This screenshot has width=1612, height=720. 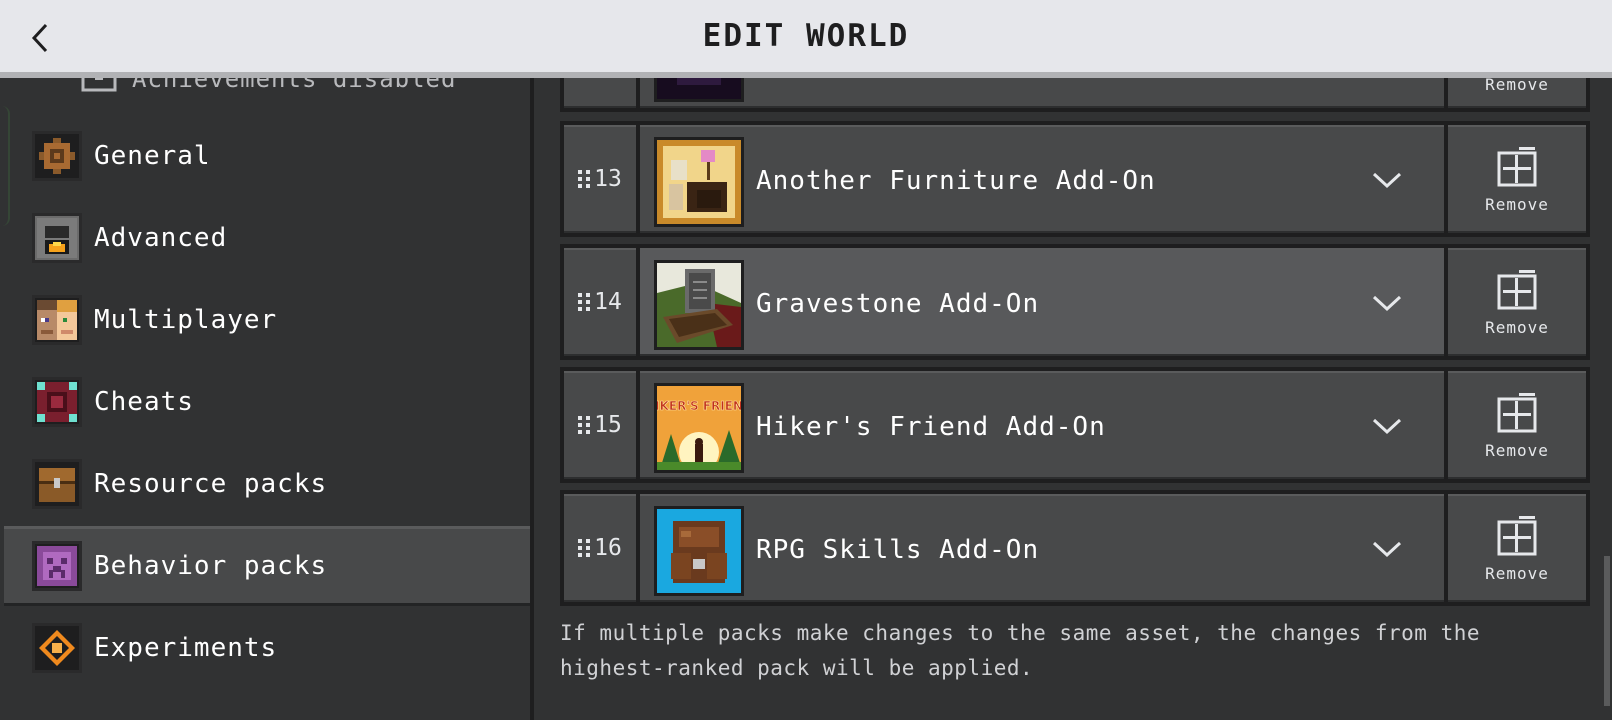 I want to click on scrollbar-thumb, so click(x=1607, y=631).